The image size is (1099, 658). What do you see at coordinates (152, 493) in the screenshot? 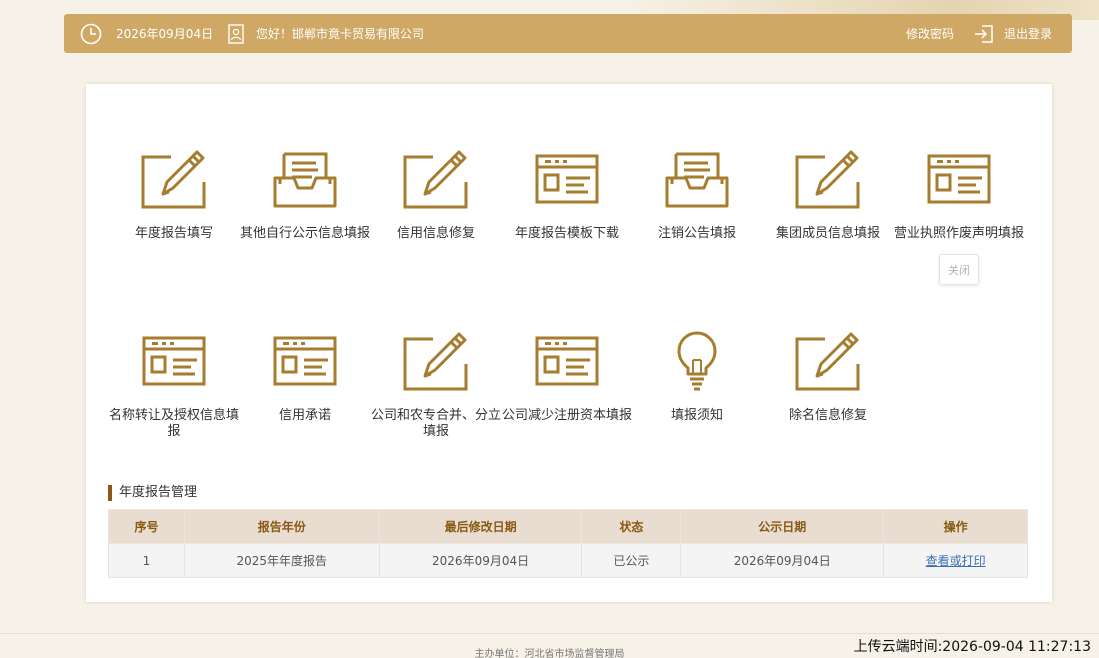
I see `section-title: 年度报告管理` at bounding box center [152, 493].